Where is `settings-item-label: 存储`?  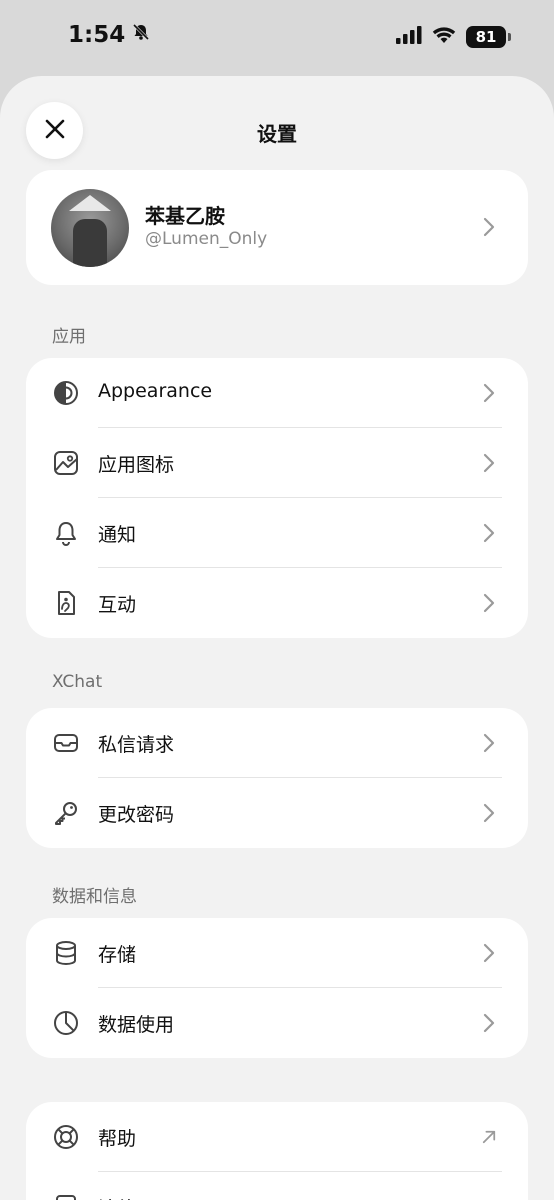
settings-item-label: 存储 is located at coordinates (117, 955).